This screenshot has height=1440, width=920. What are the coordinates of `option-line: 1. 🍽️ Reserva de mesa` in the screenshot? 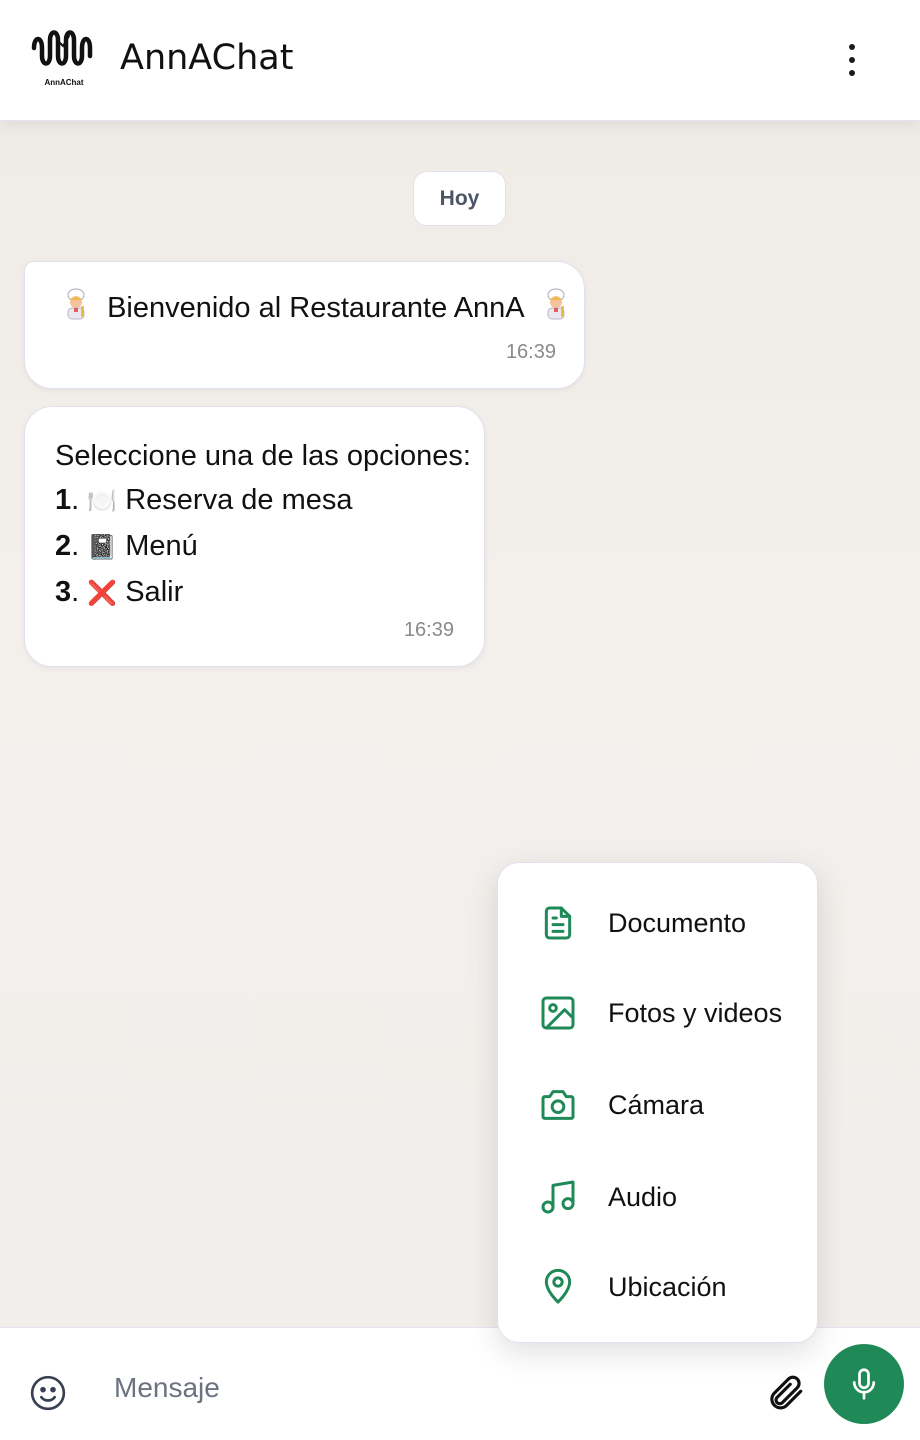 It's located at (204, 500).